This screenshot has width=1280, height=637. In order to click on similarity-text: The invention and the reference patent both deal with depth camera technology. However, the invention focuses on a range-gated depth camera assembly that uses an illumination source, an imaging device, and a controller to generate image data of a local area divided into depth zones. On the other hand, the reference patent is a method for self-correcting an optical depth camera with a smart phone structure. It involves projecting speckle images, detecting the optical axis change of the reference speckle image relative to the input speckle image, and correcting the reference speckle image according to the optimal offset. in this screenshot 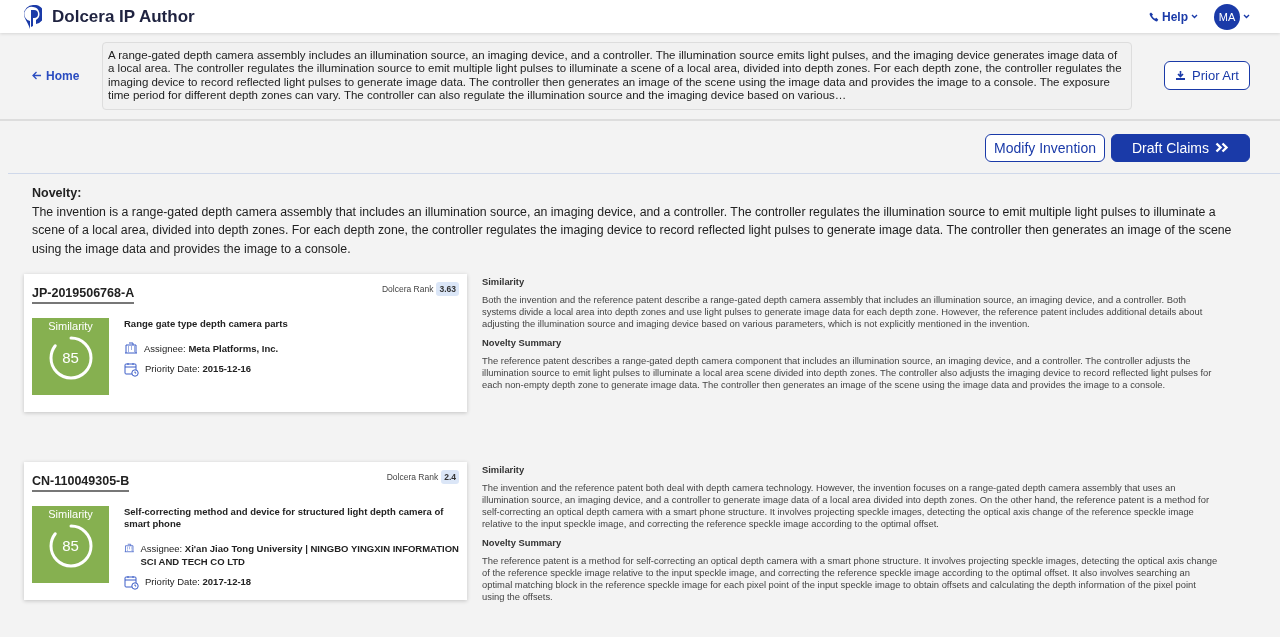, I will do `click(846, 506)`.